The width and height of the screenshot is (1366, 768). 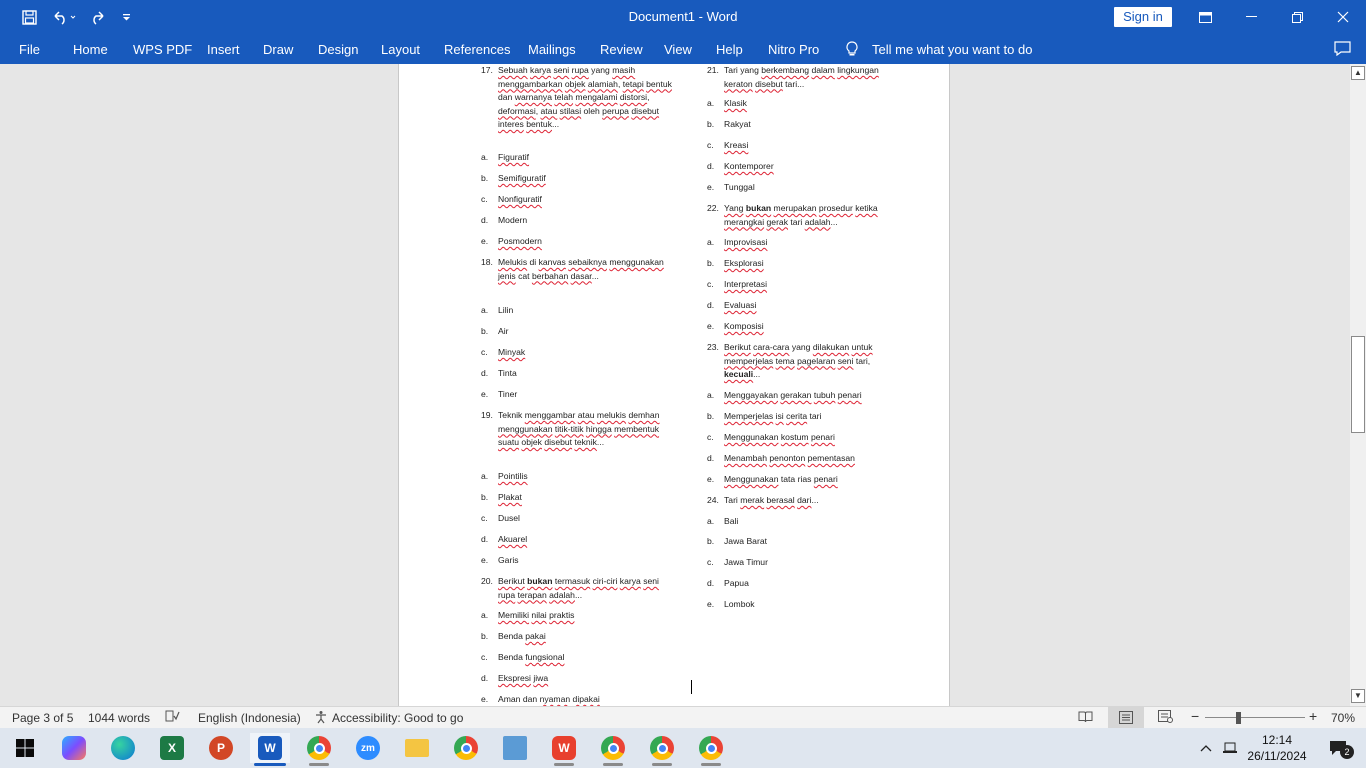 What do you see at coordinates (793, 49) in the screenshot?
I see `tab-nitro-pro: Nitro Pro` at bounding box center [793, 49].